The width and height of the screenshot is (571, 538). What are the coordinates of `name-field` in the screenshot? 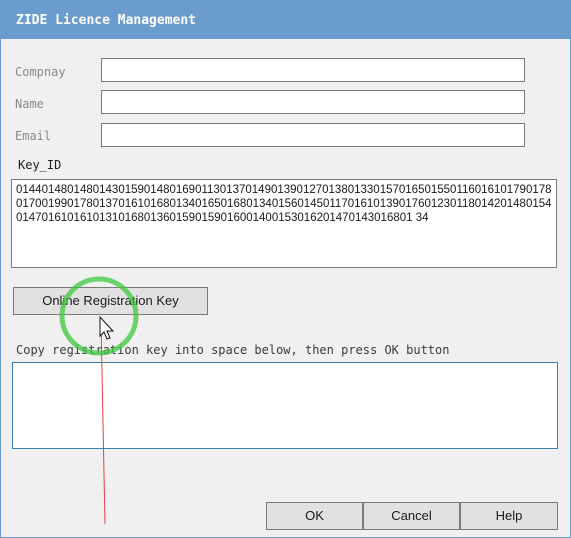 It's located at (313, 102).